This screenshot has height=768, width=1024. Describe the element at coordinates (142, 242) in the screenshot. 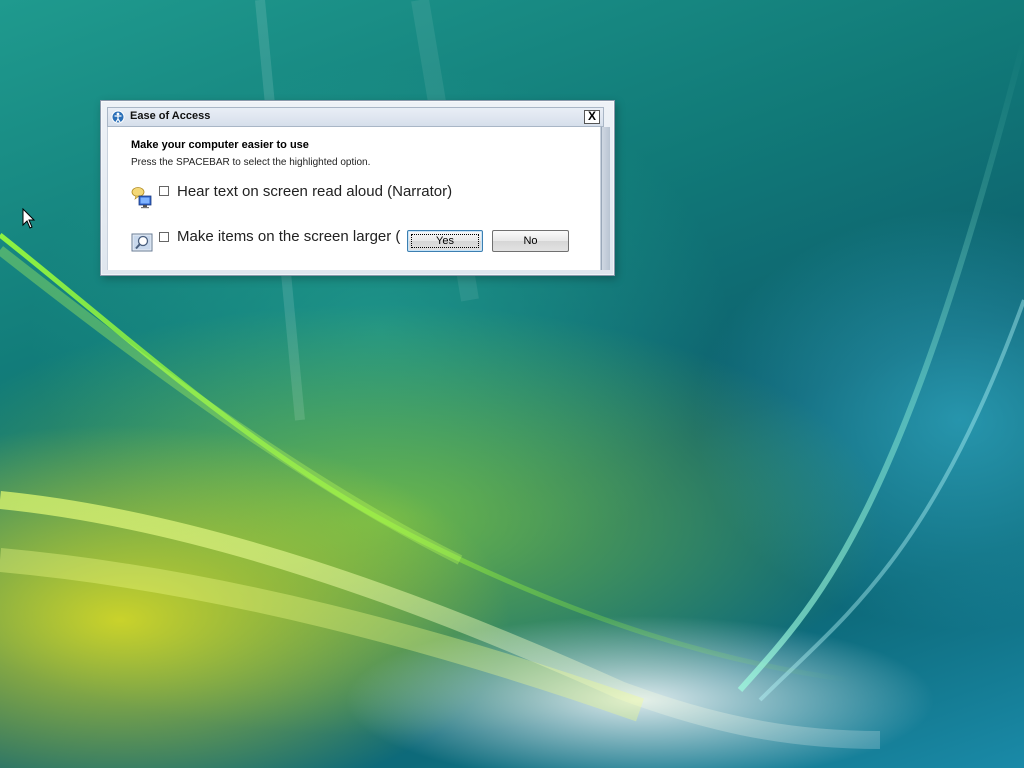

I see `magnifier-icon` at that location.